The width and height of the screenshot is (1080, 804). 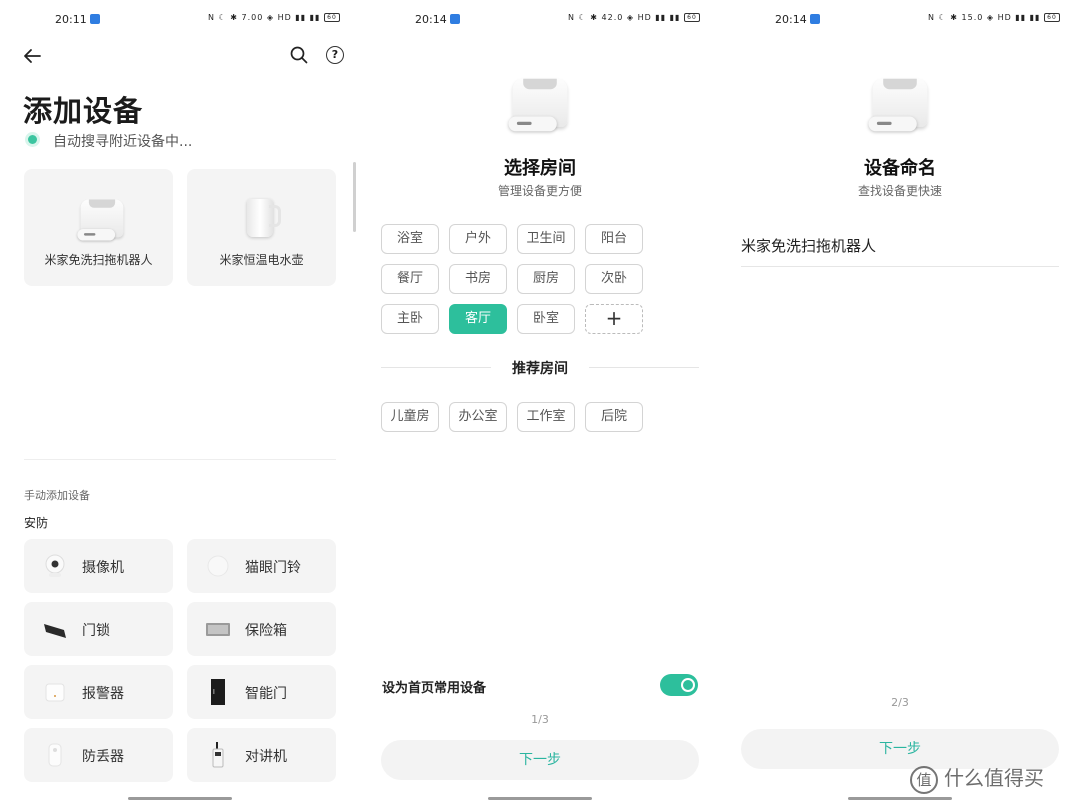 I want to click on step-indicator: 2/3, so click(x=900, y=702).